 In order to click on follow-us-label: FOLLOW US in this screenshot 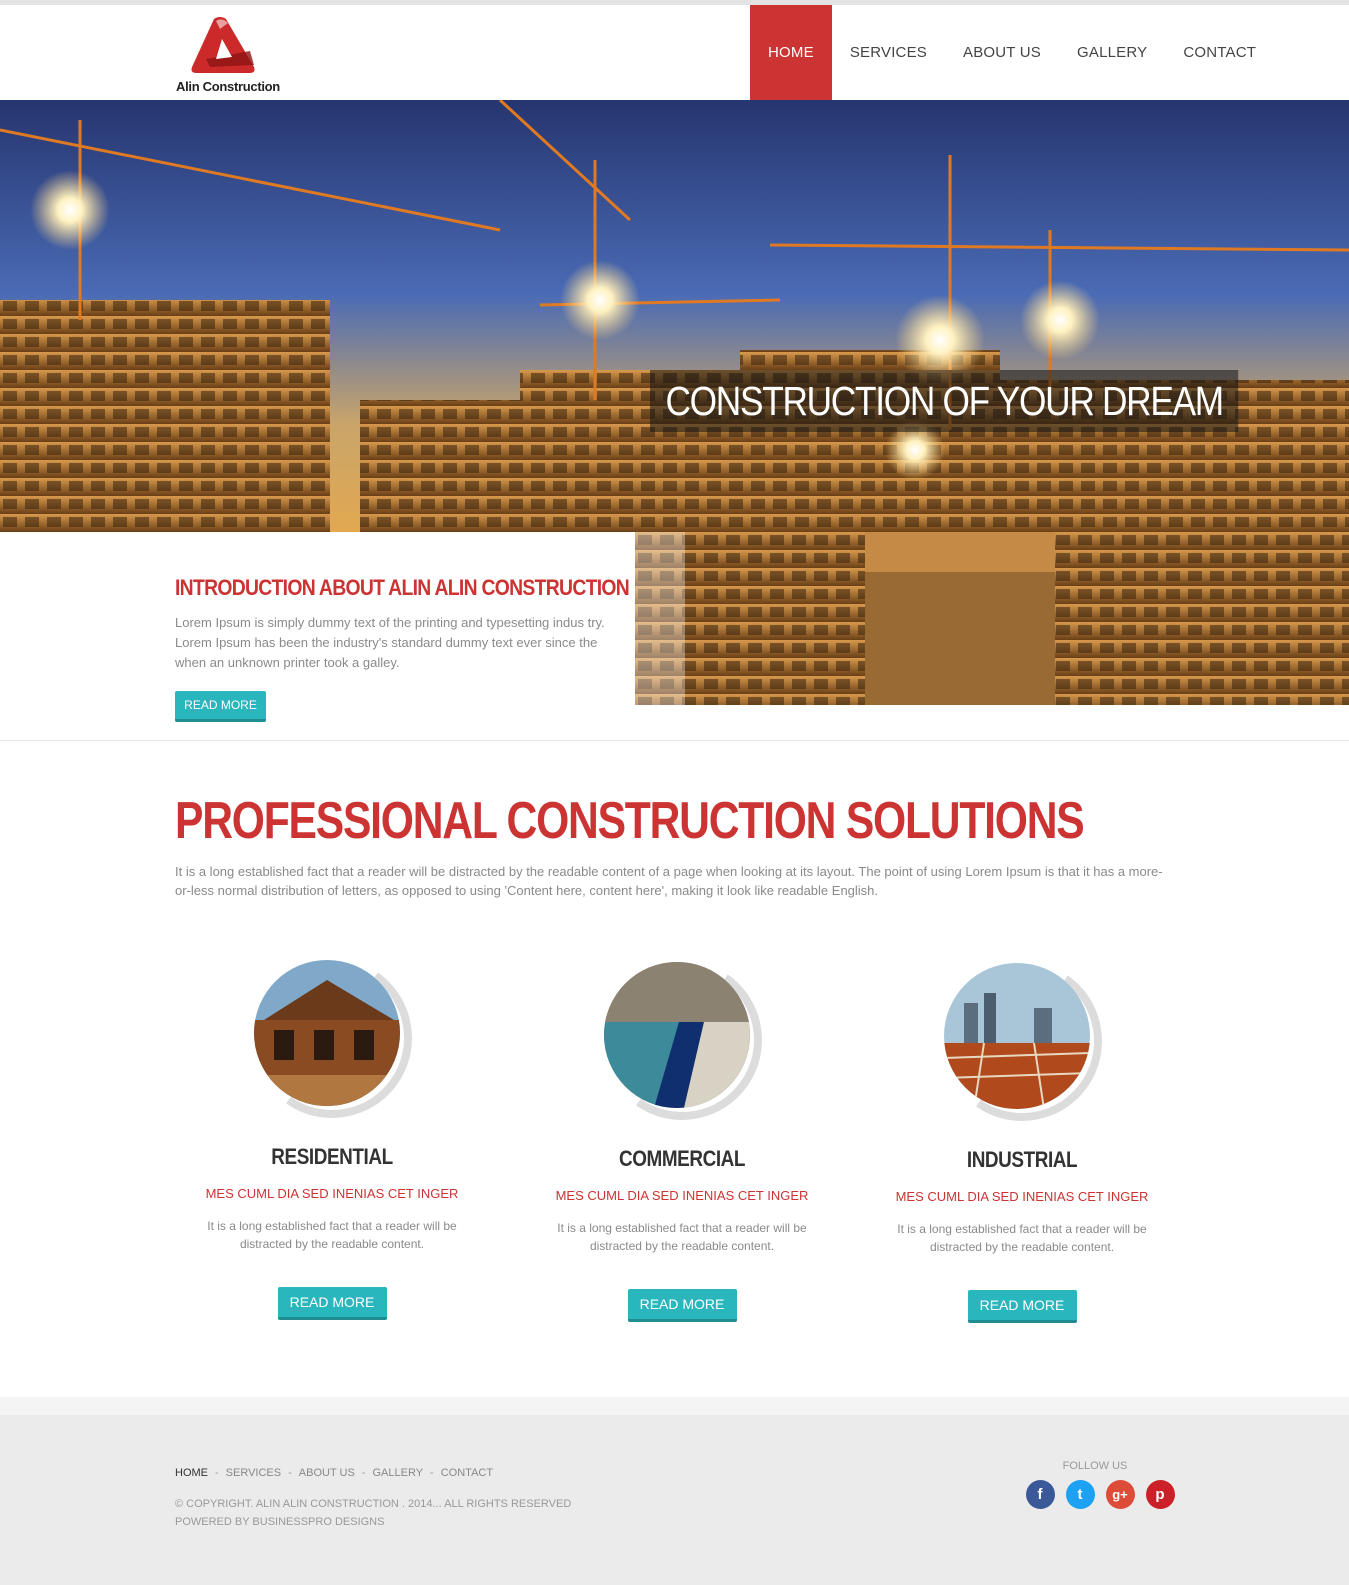, I will do `click(1095, 1466)`.